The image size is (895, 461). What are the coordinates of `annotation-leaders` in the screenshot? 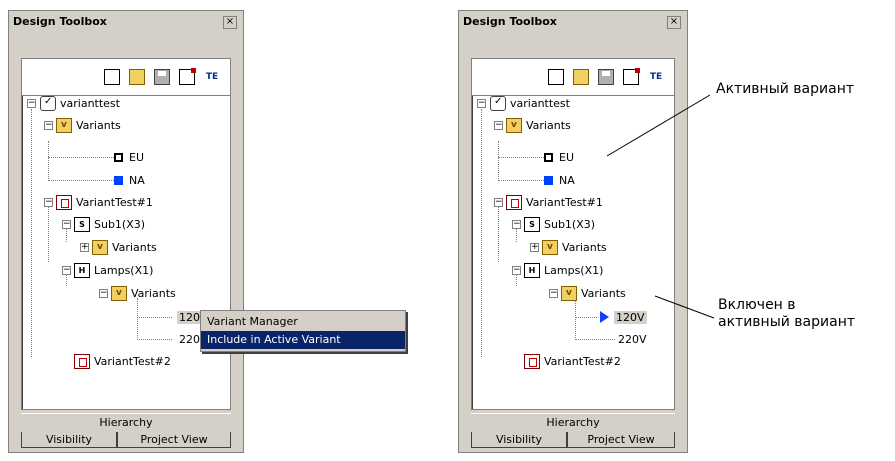 It's located at (660, 206).